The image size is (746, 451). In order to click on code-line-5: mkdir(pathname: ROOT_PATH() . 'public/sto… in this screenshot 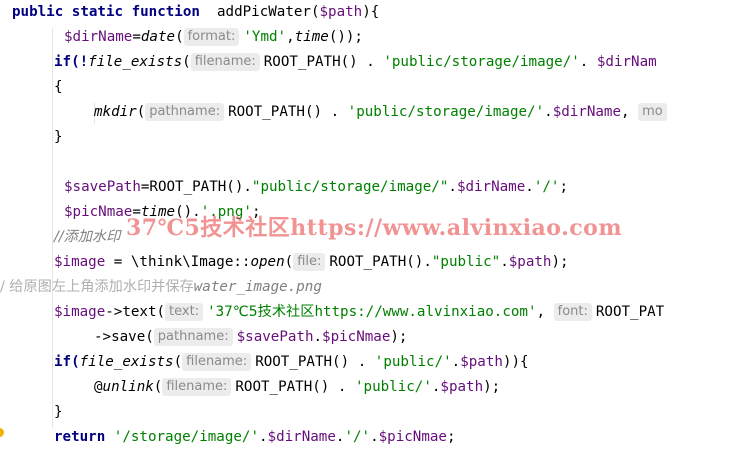, I will do `click(382, 112)`.